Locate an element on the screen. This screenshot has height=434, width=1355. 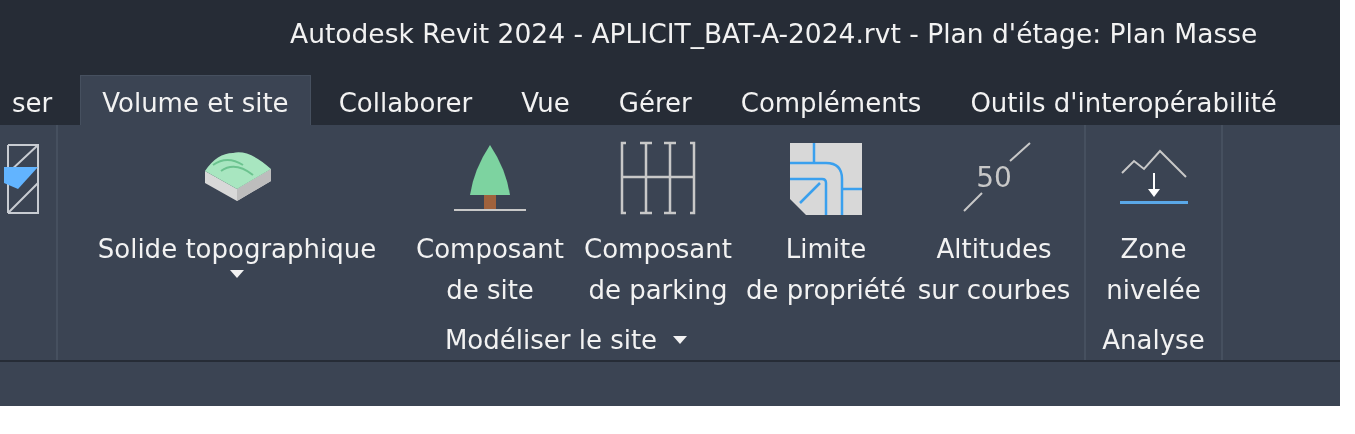
ribbon-tab: Vue is located at coordinates (545, 100).